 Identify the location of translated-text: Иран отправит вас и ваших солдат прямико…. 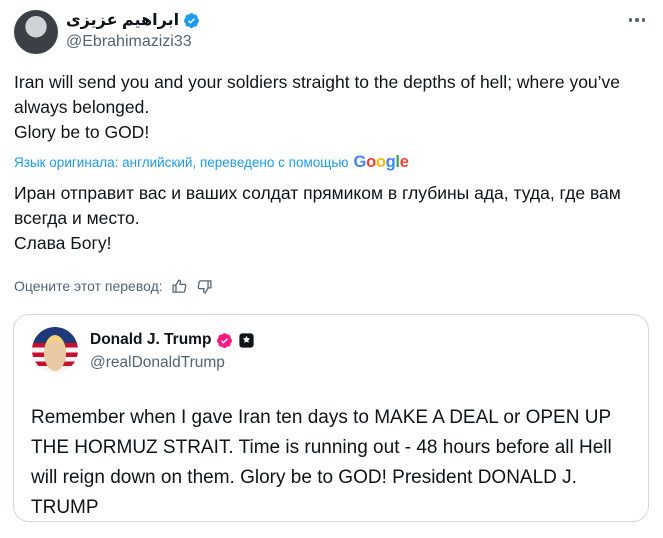
(317, 218).